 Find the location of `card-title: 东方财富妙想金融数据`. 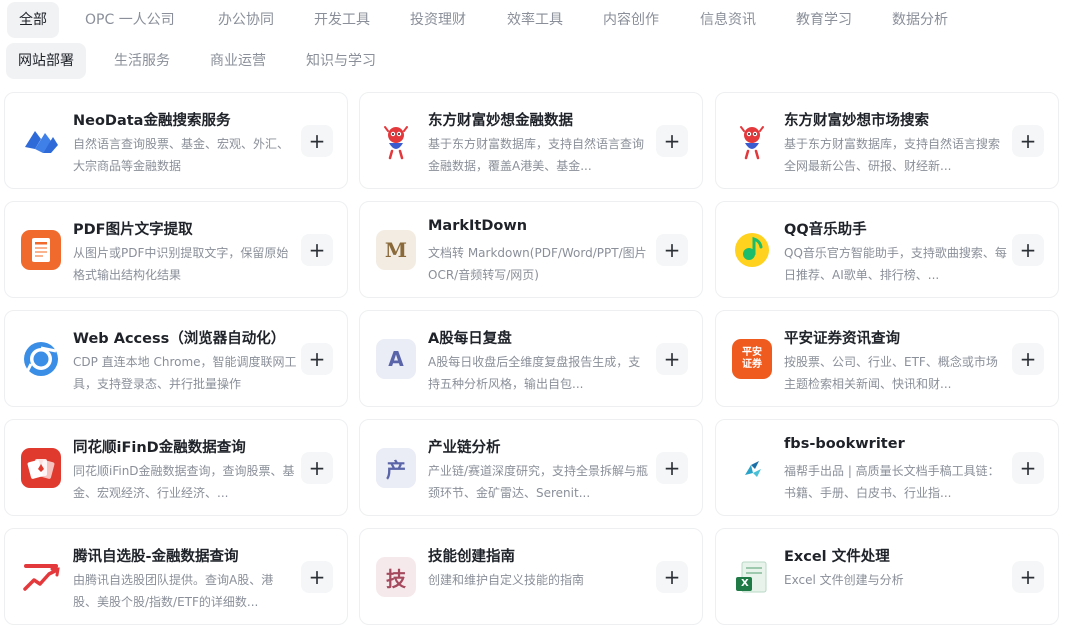

card-title: 东方财富妙想金融数据 is located at coordinates (500, 121).